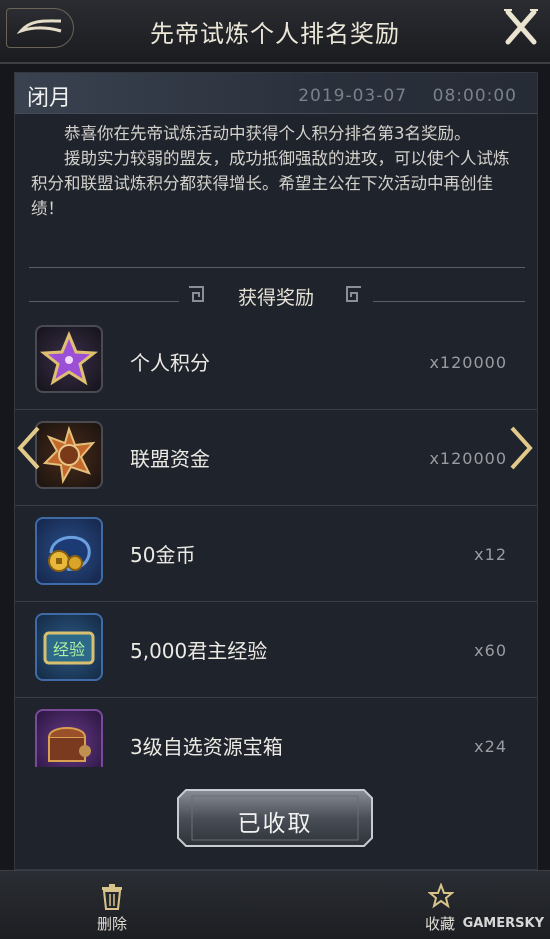  I want to click on reward-row: 联盟资金 x120000, so click(276, 457).